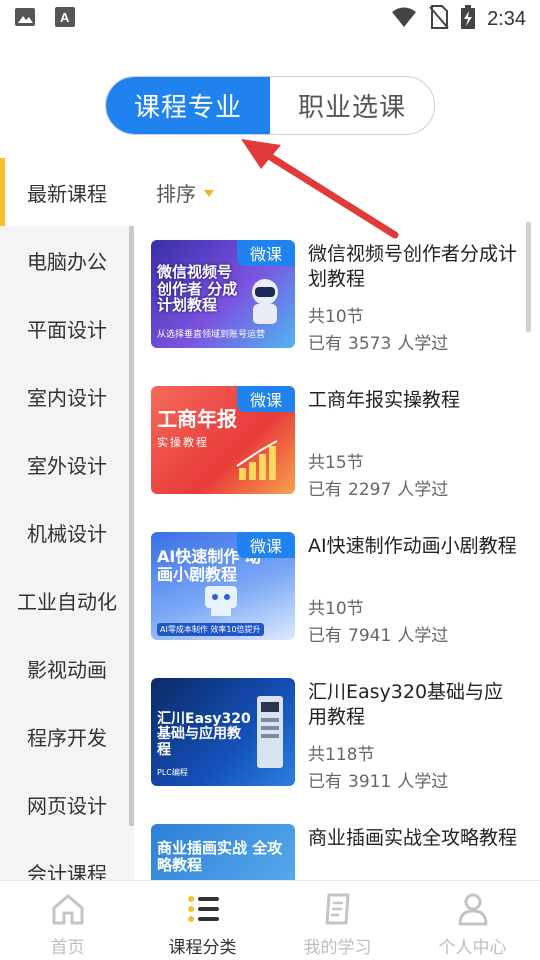  I want to click on thumbnail-subtitle: AI零成本制作 效率10倍提升, so click(210, 629).